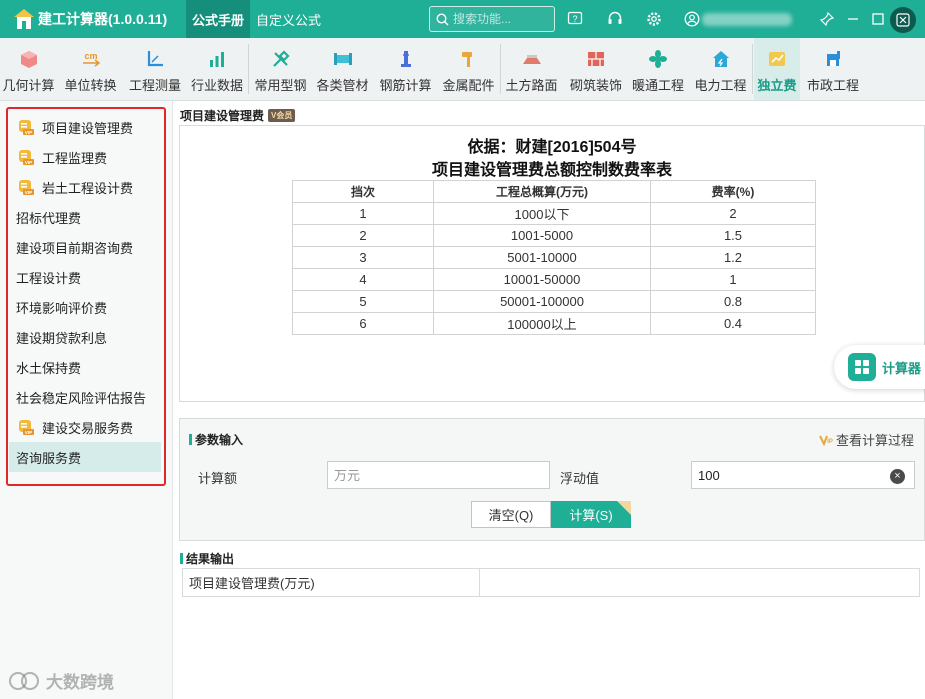 The height and width of the screenshot is (699, 925). Describe the element at coordinates (897, 476) in the screenshot. I see `clear-field-icon: ×` at that location.